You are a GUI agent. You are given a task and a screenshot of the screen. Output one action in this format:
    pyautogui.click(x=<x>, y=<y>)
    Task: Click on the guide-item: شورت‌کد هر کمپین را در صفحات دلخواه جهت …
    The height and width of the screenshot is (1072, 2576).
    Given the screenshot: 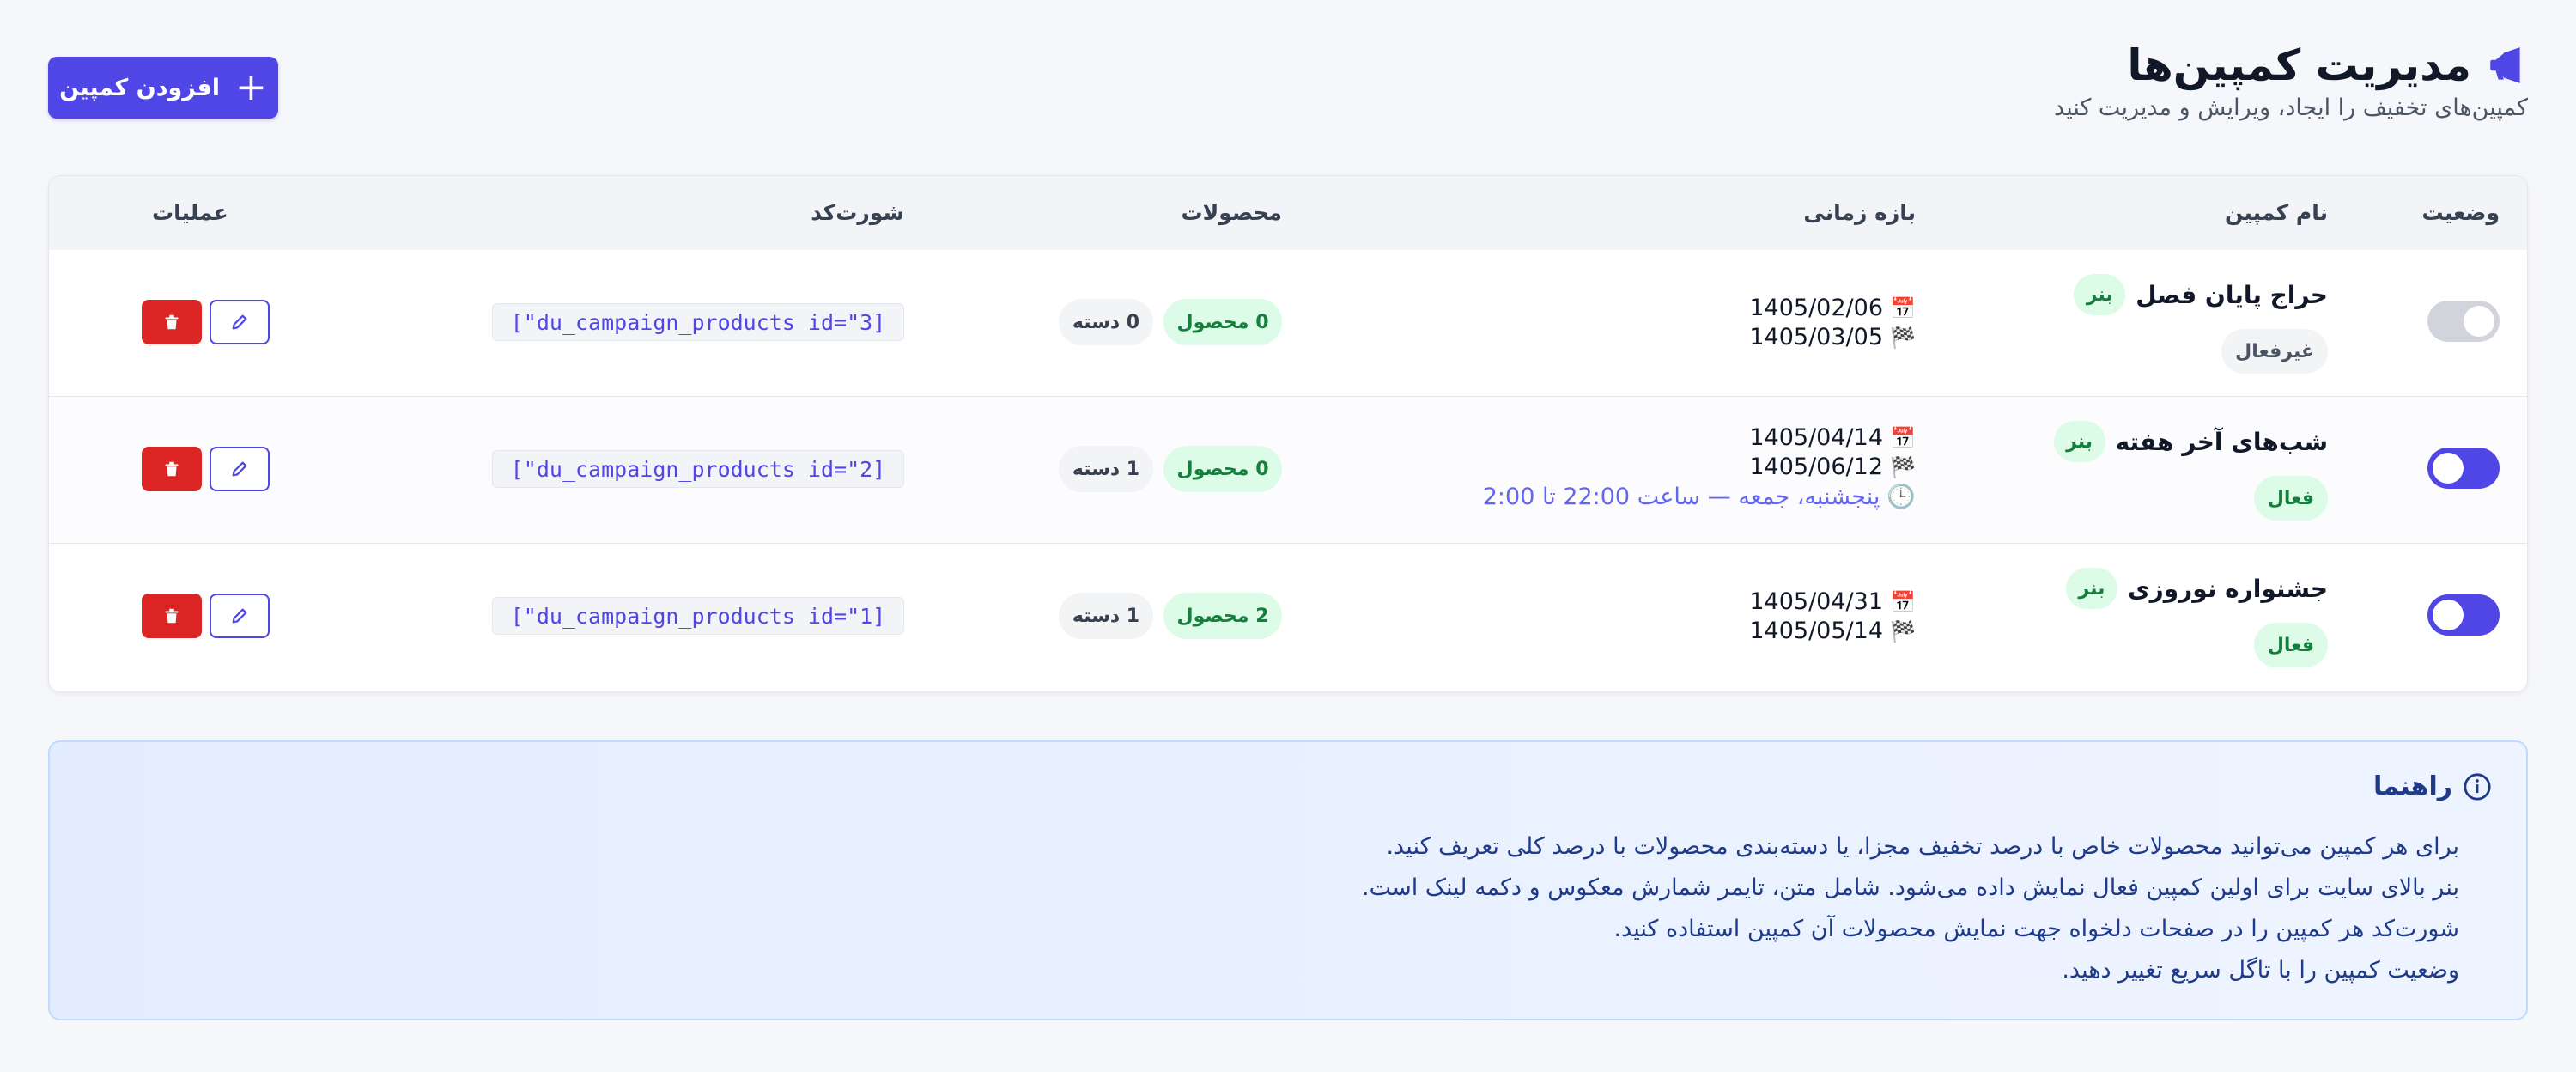 What is the action you would take?
    pyautogui.click(x=2036, y=929)
    